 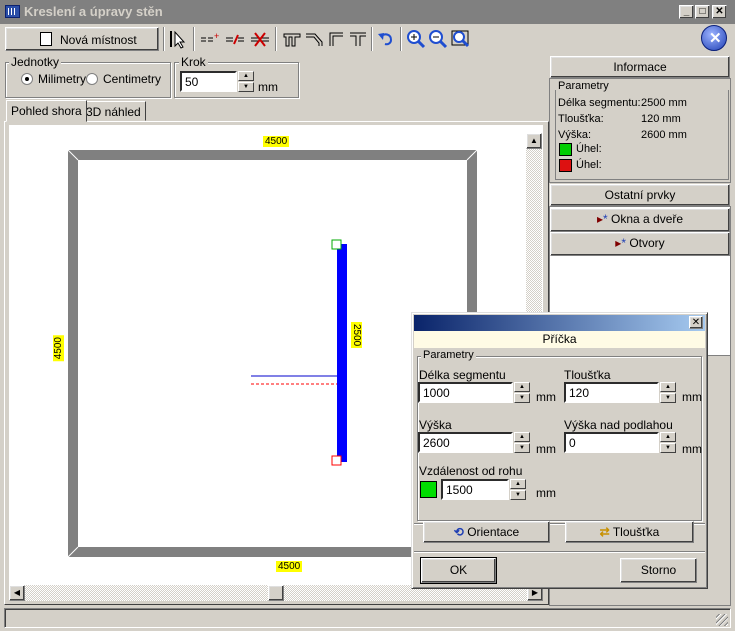 I want to click on step-legend: Krok, so click(x=193, y=62).